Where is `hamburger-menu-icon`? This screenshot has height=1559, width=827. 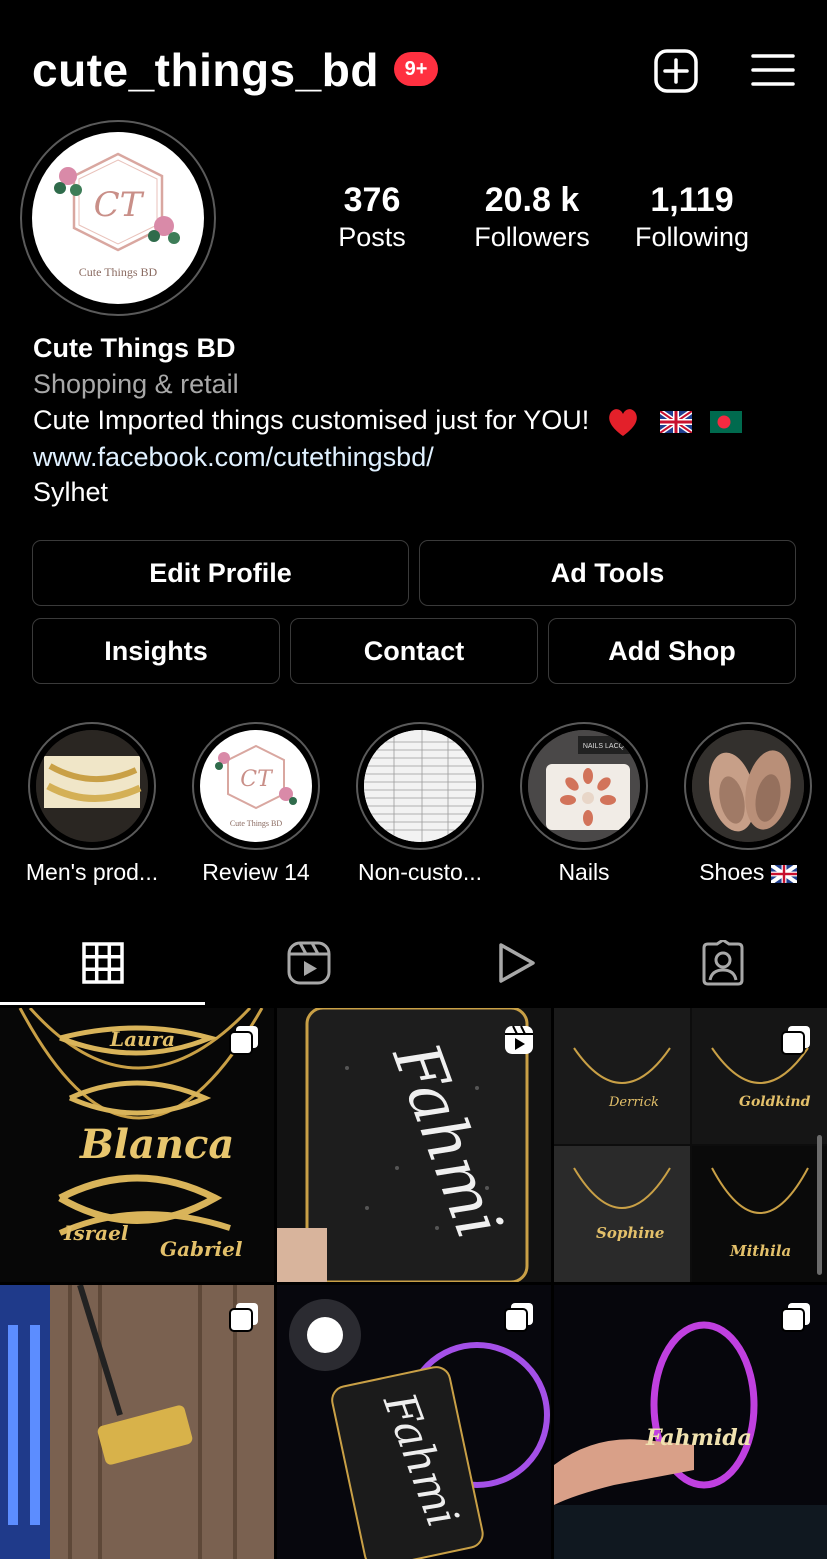
hamburger-menu-icon is located at coordinates (773, 71).